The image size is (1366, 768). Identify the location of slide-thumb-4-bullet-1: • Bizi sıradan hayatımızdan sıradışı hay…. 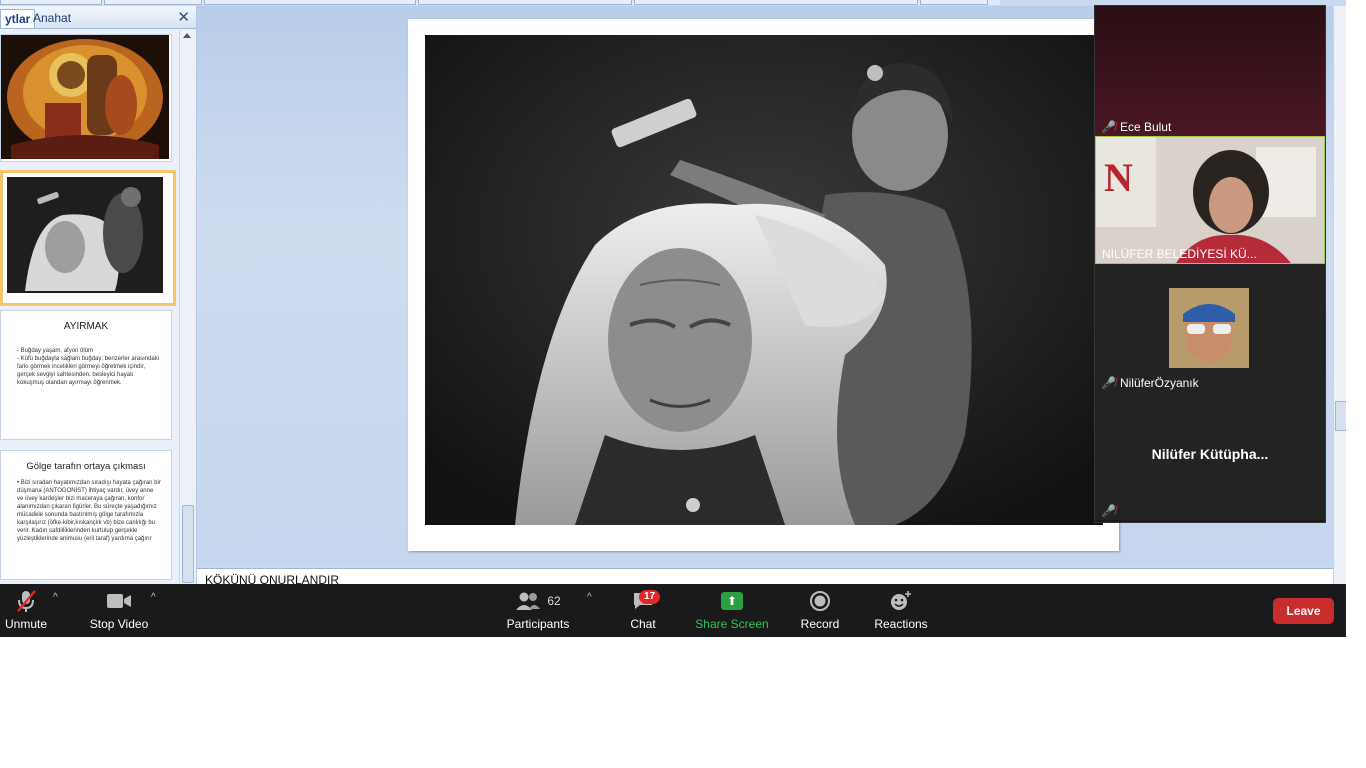
(89, 511).